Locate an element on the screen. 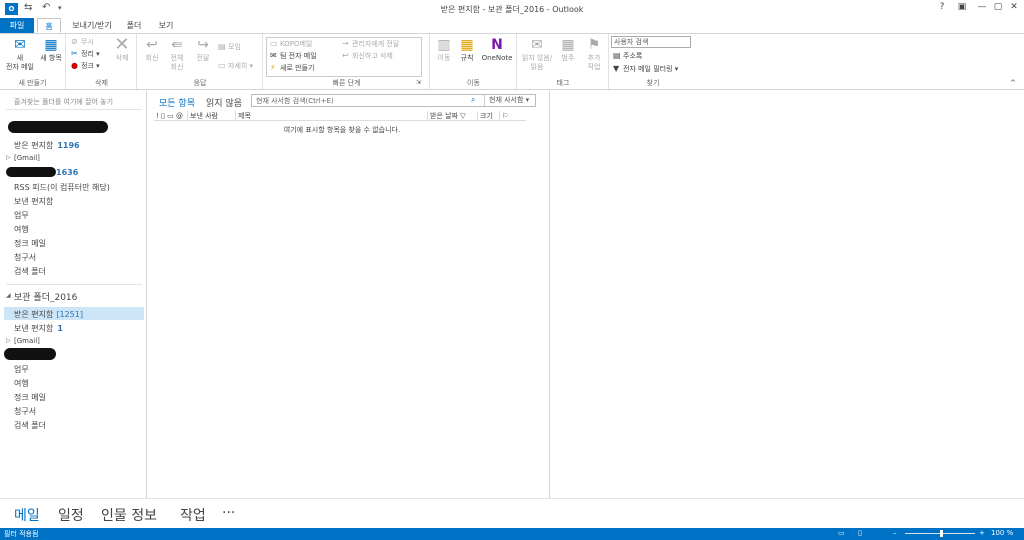 This screenshot has width=1024, height=540. module-calendar: 일정 is located at coordinates (71, 515).